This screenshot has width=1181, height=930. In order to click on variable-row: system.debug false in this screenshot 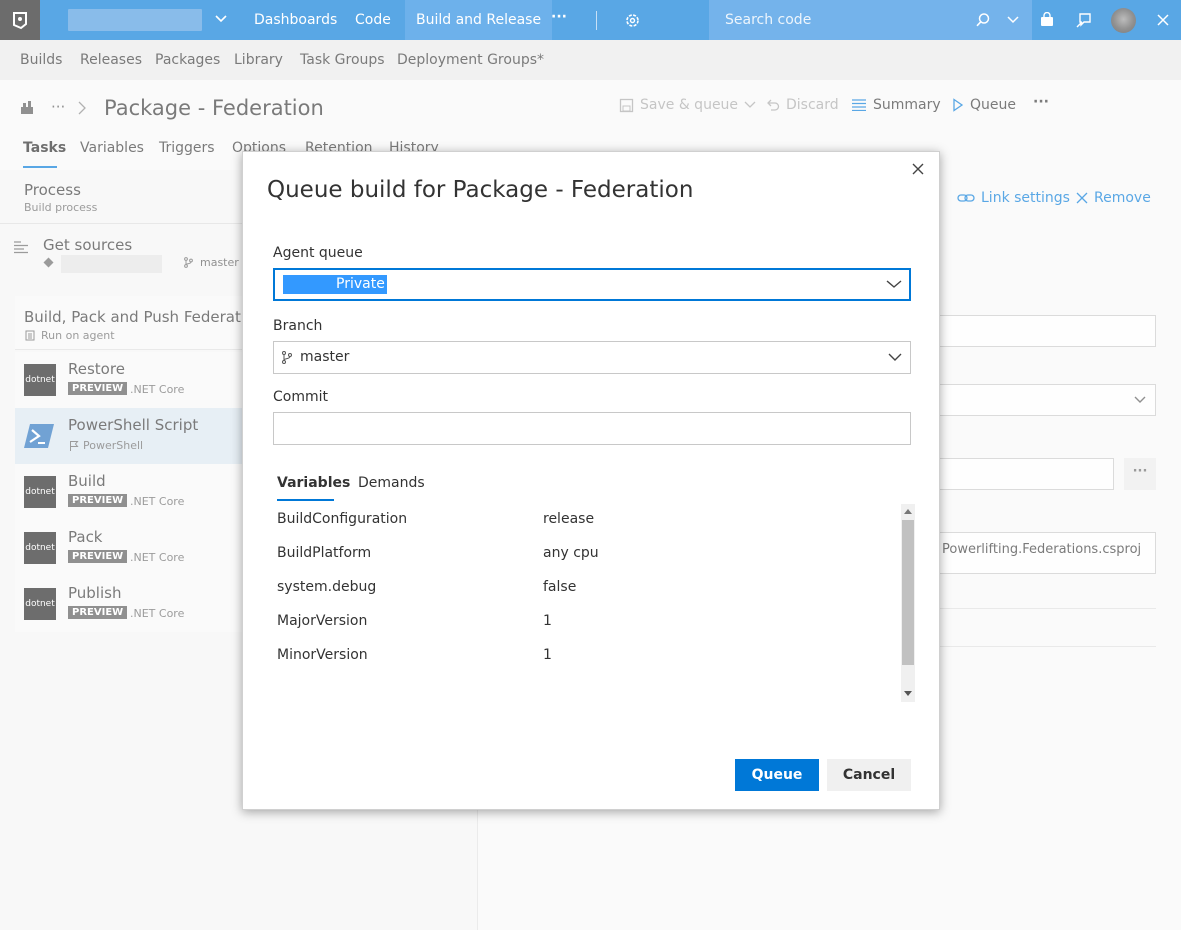, I will do `click(587, 596)`.